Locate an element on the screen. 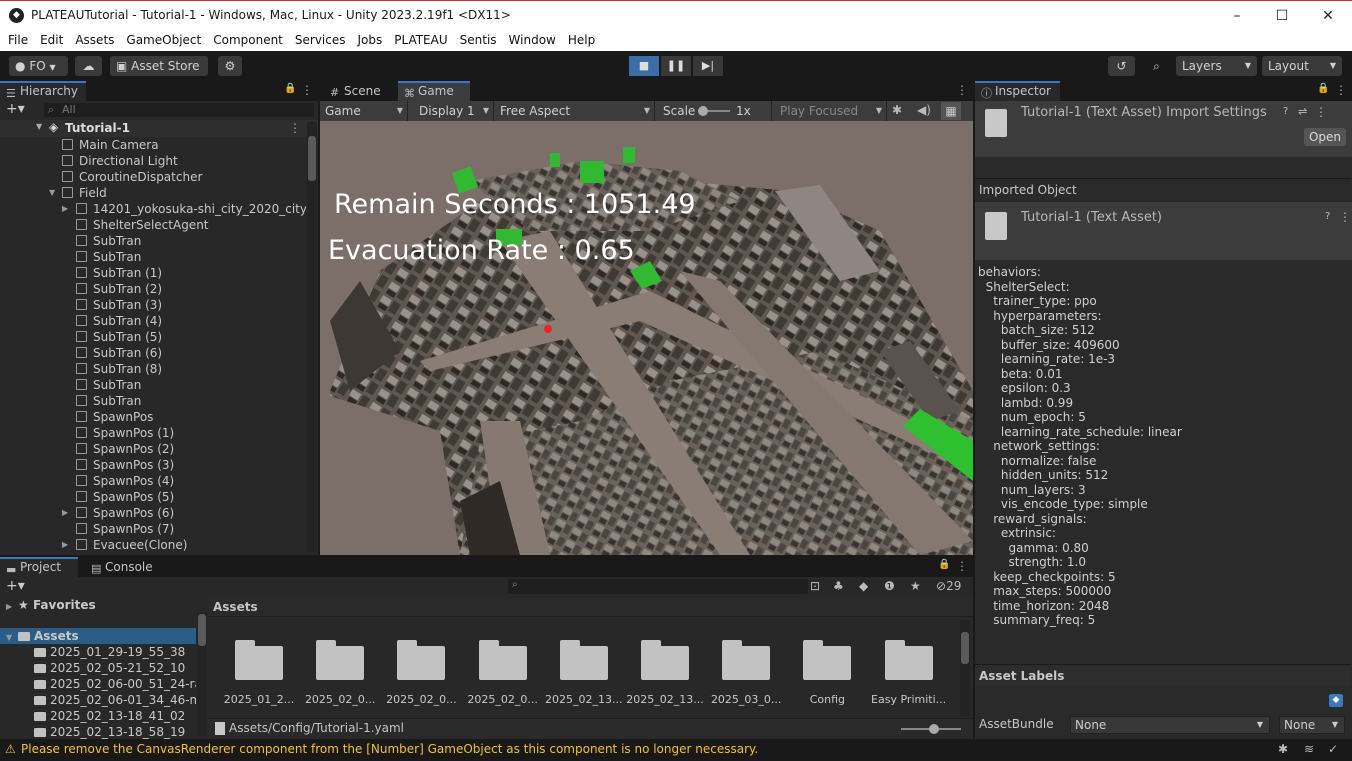  menu-sentis: Sentis is located at coordinates (478, 40).